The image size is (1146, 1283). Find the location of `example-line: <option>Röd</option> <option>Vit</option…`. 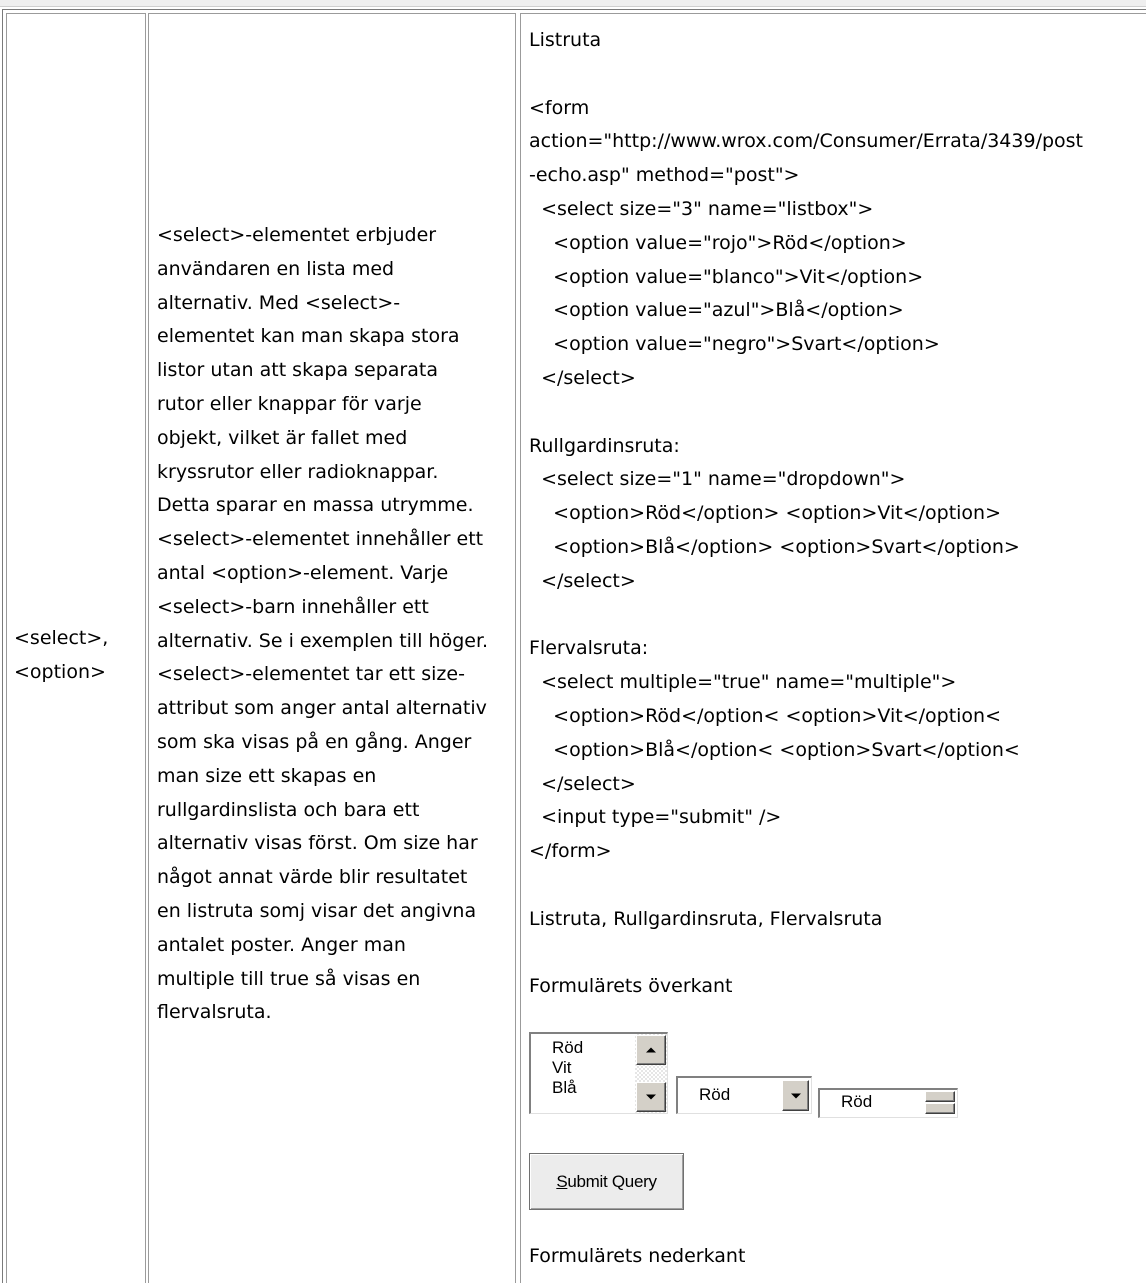

example-line: <option>Röd</option> <option>Vit</option… is located at coordinates (765, 513).